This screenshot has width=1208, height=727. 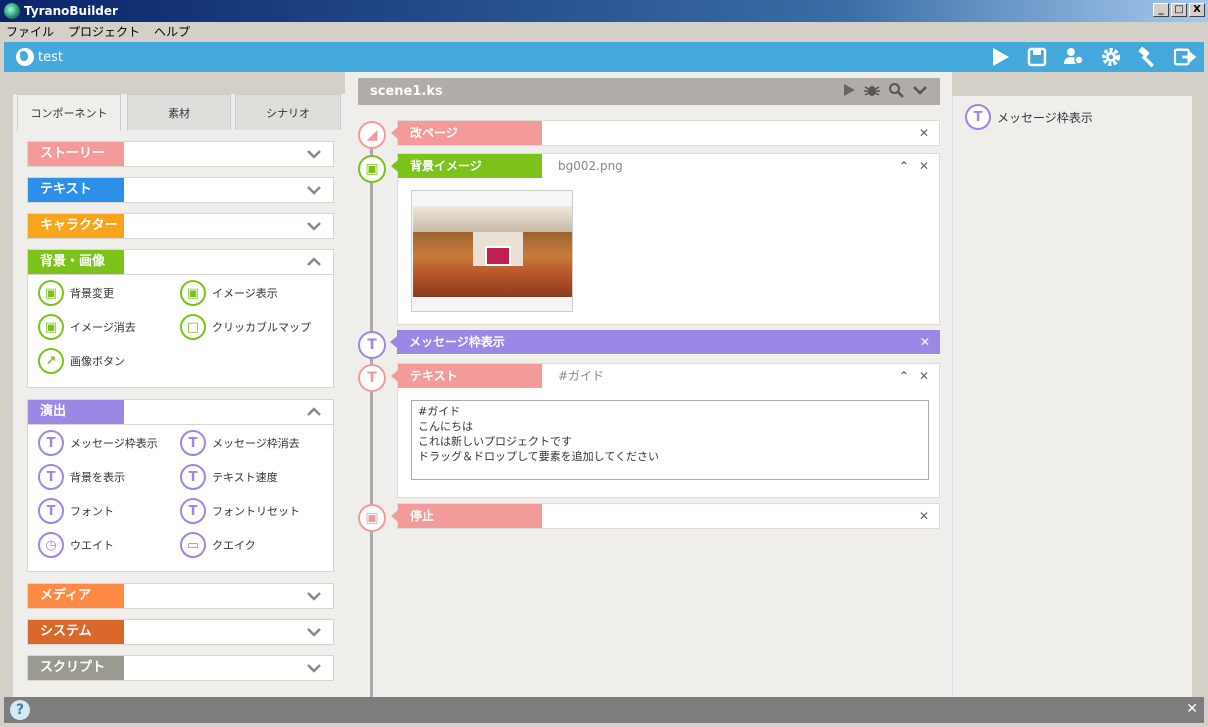 What do you see at coordinates (69, 112) in the screenshot?
I see `tab-components: コンポーネント` at bounding box center [69, 112].